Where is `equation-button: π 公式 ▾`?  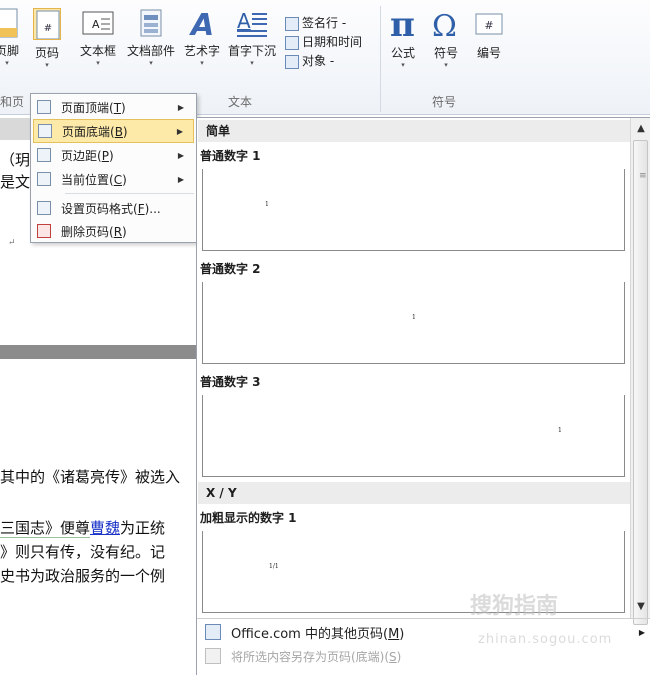
equation-button: π 公式 ▾ is located at coordinates (403, 38).